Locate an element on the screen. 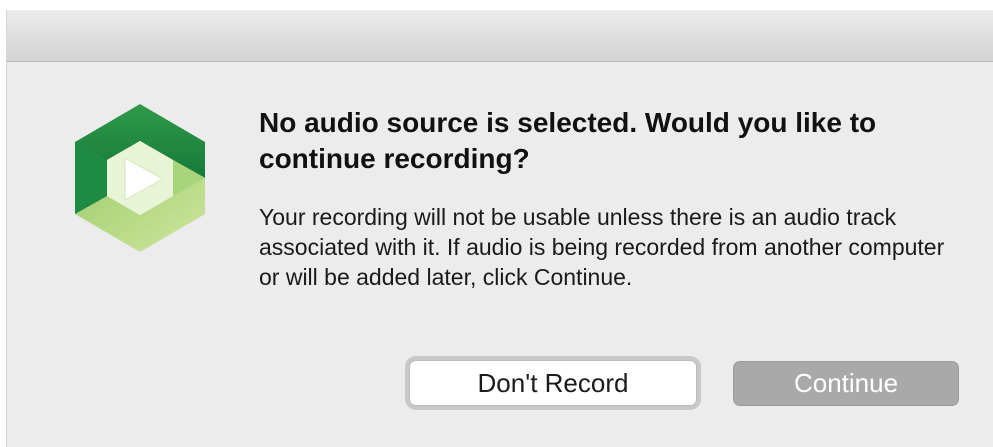 The width and height of the screenshot is (993, 447). panopto-app-icon is located at coordinates (140, 178).